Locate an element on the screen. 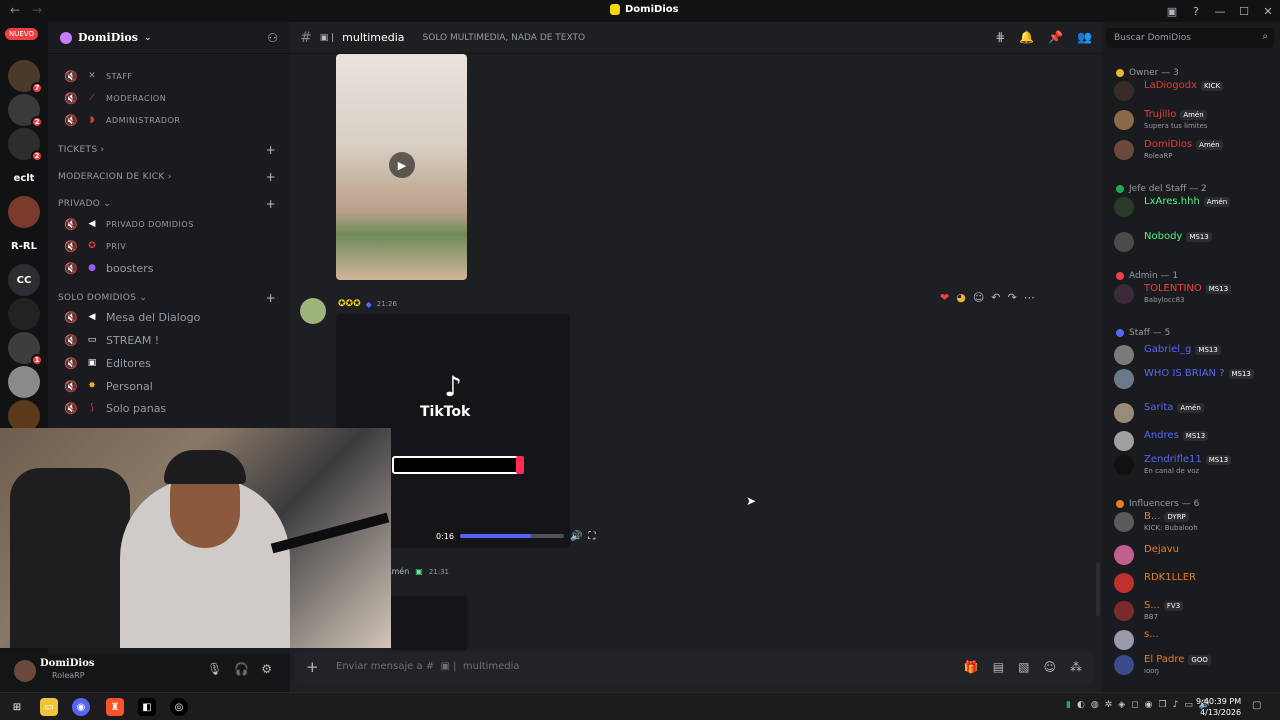  gif-icon: ▤ is located at coordinates (998, 667).